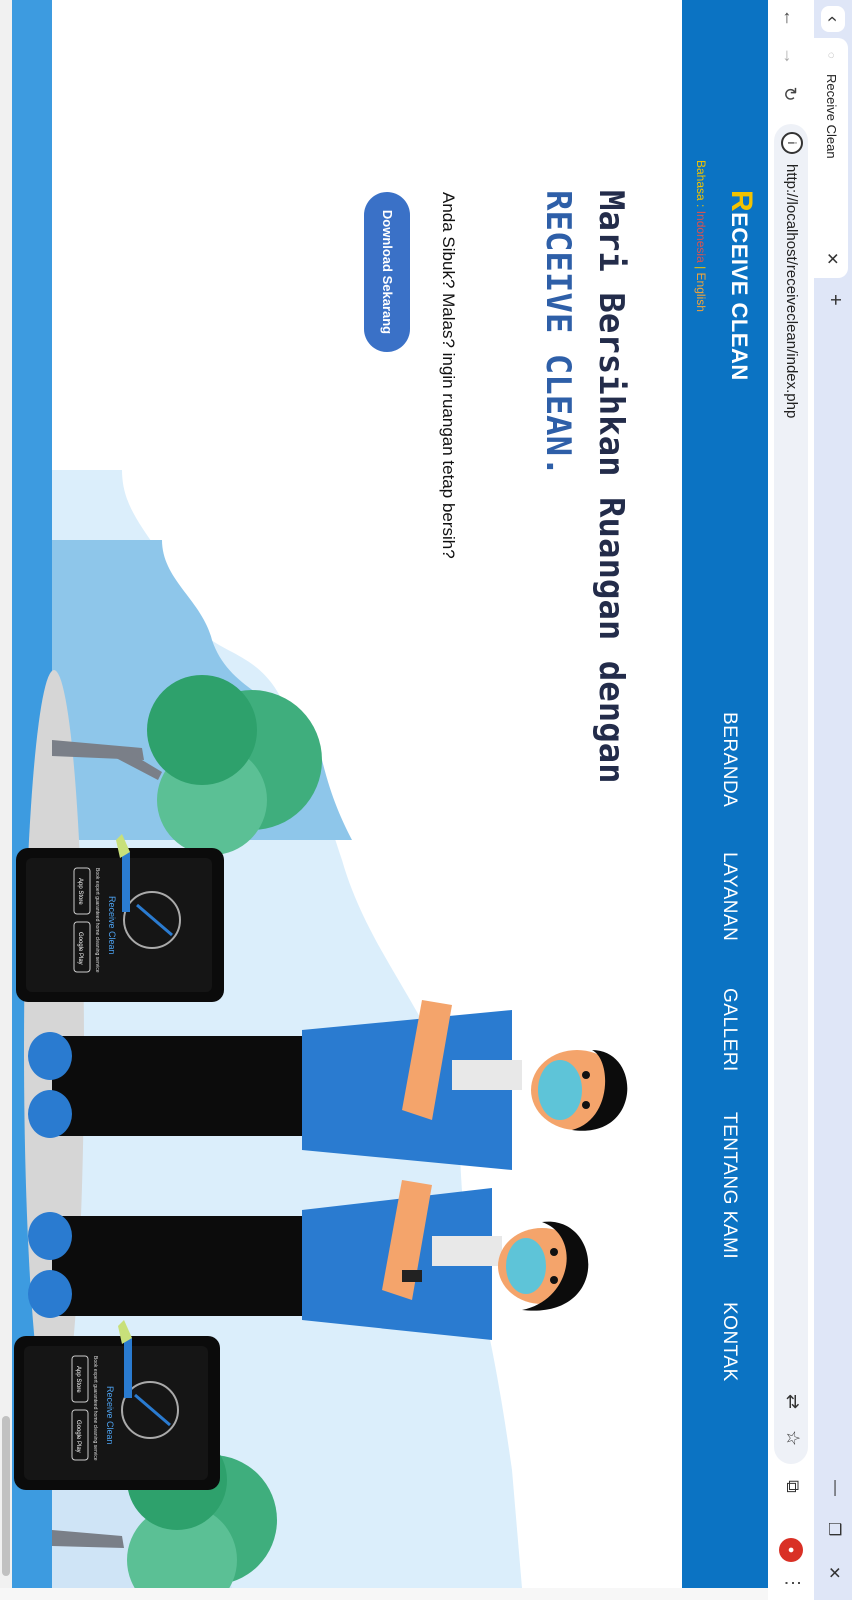 This screenshot has height=1600, width=852. Describe the element at coordinates (792, 1401) in the screenshot. I see `translate-icon: ⇄` at that location.